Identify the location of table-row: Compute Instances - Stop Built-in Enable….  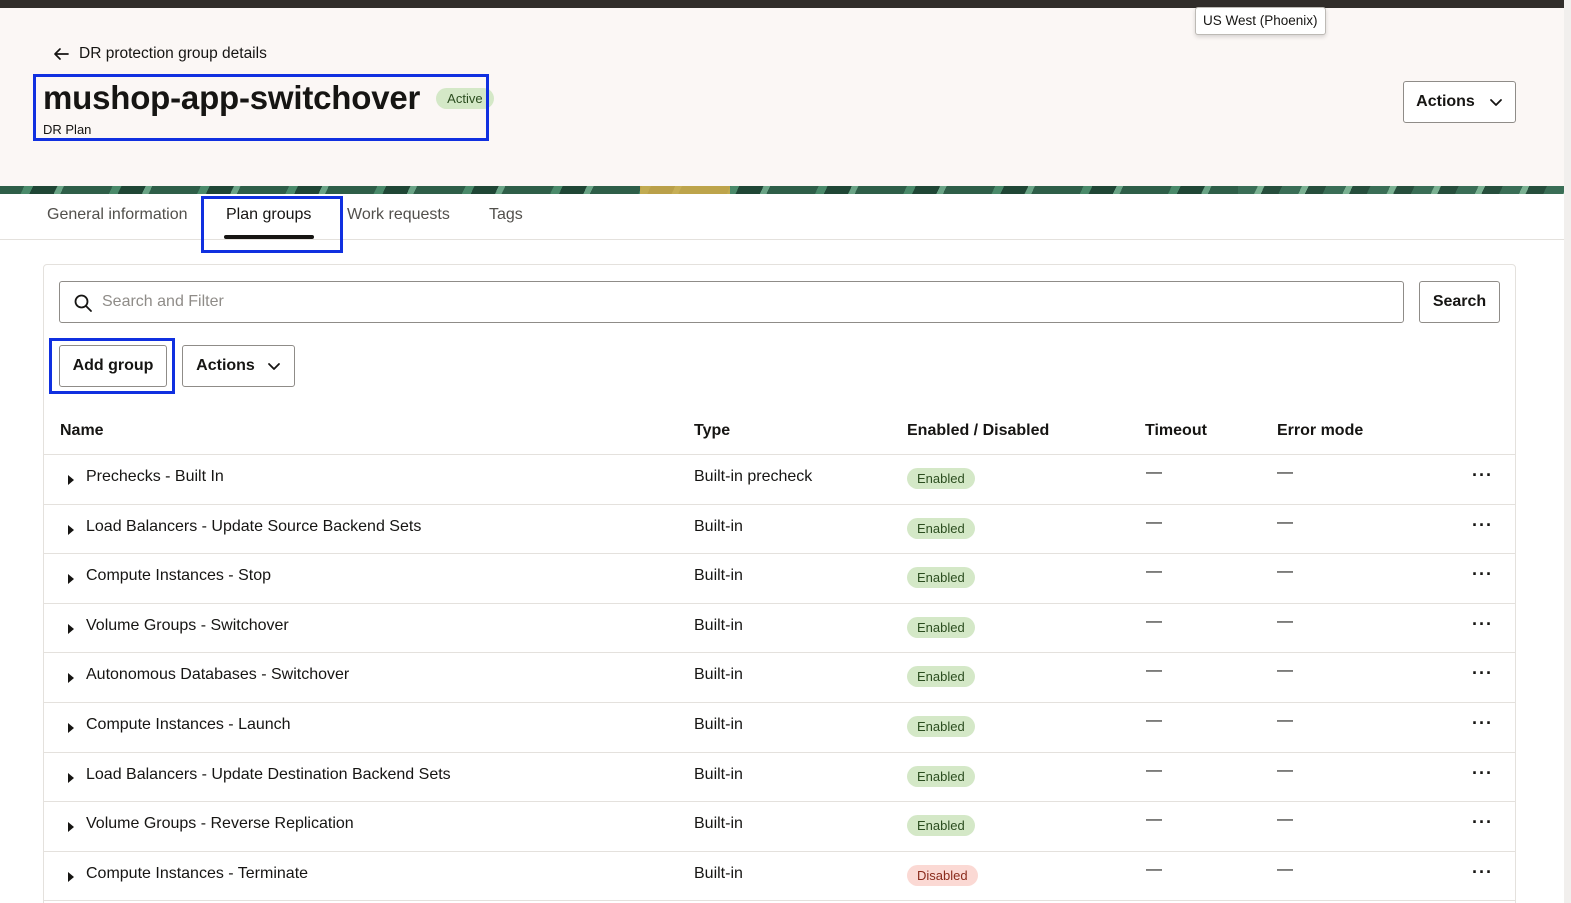
(779, 579).